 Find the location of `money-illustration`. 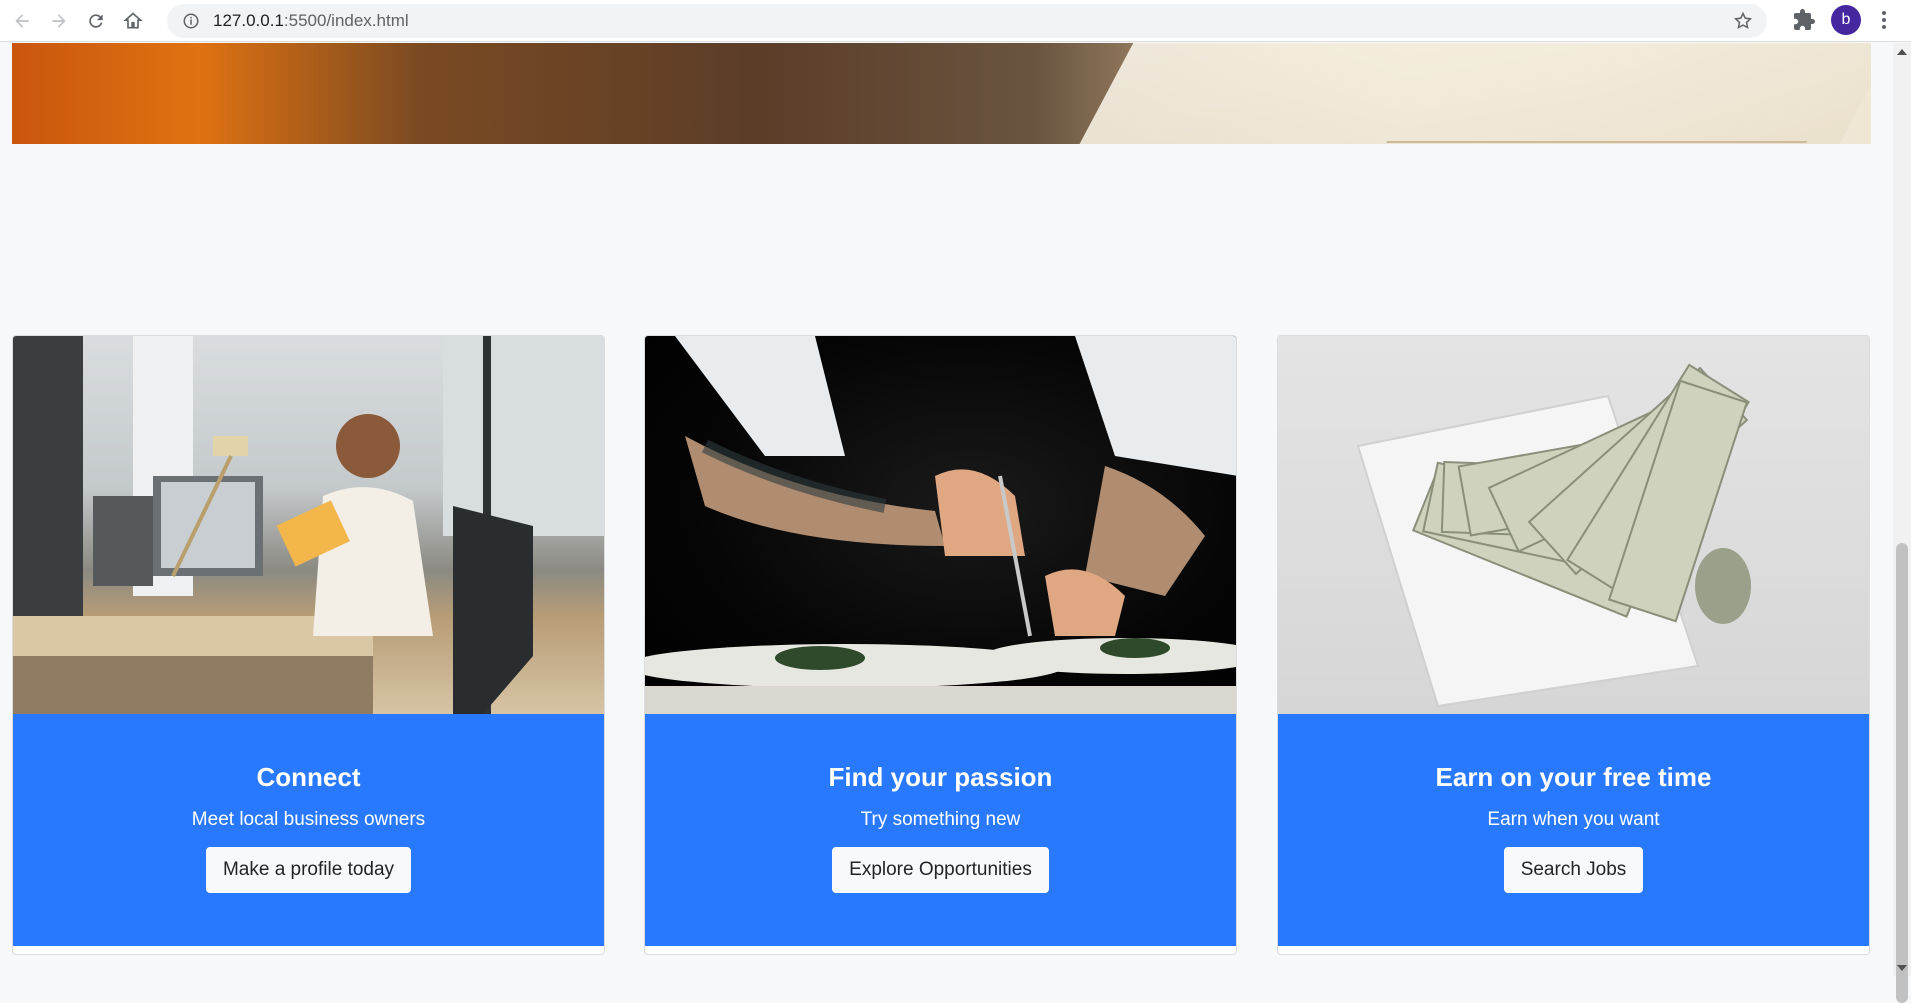

money-illustration is located at coordinates (1553, 535).